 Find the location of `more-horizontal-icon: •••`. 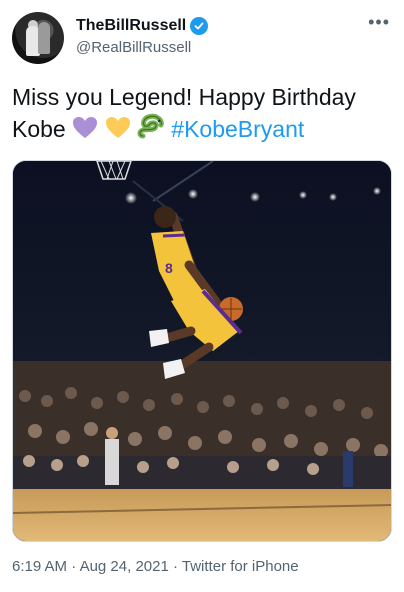

more-horizontal-icon: ••• is located at coordinates (379, 22).